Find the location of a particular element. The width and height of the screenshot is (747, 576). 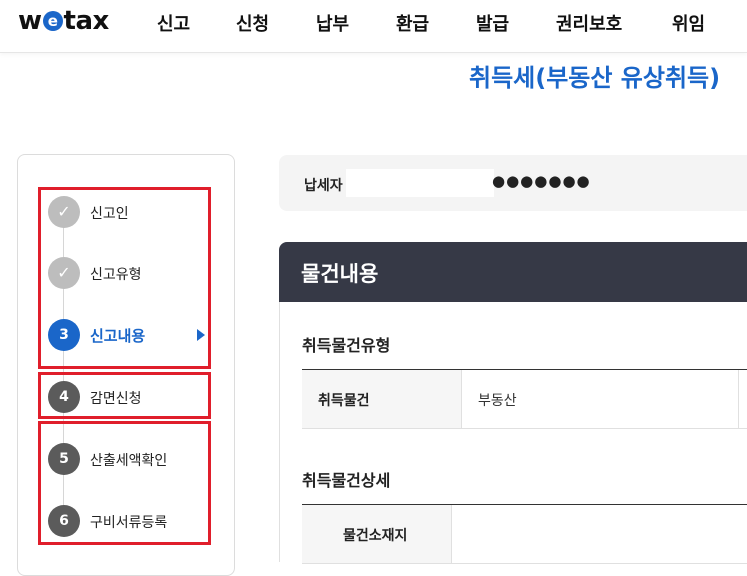

acquisition-type-title: 취득물건유형 is located at coordinates (346, 345).